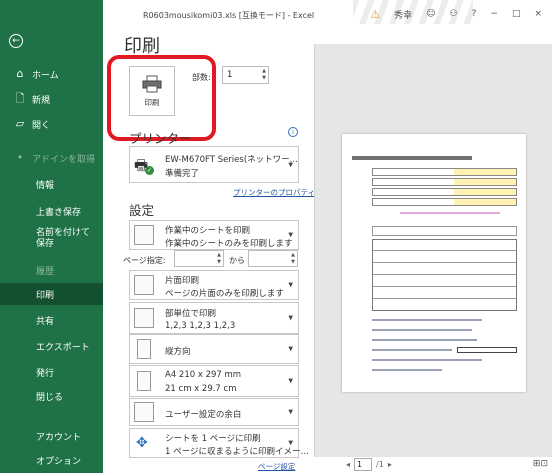 This screenshot has height=473, width=552. What do you see at coordinates (487, 350) in the screenshot?
I see `preview-link-box` at bounding box center [487, 350].